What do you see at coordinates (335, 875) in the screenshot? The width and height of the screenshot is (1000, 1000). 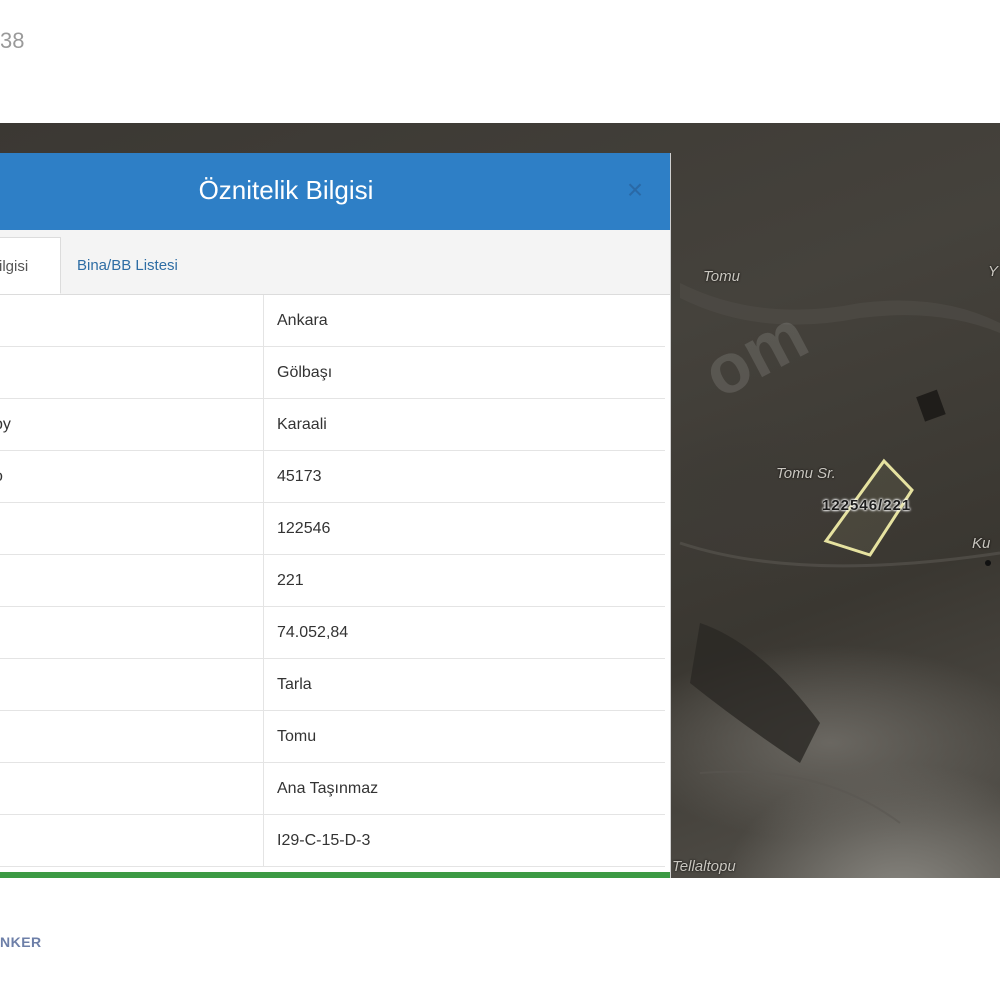 I see `panel-footer-bar` at bounding box center [335, 875].